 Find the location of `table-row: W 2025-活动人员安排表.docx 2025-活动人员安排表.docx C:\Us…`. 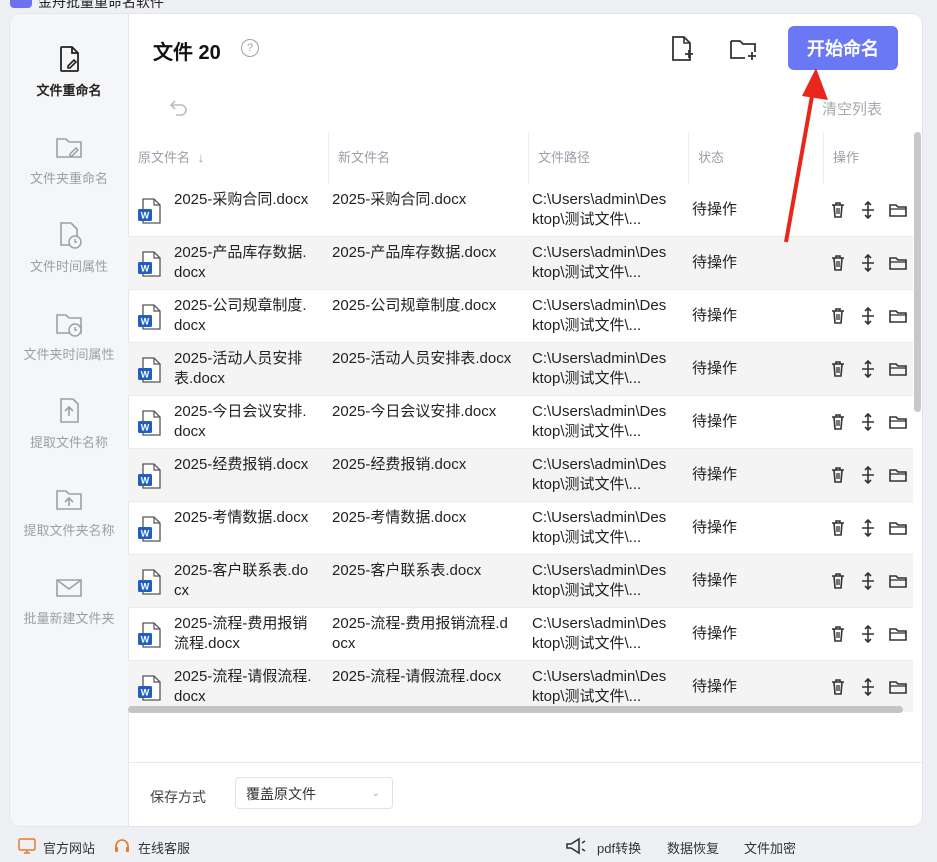

table-row: W 2025-活动人员安排表.docx 2025-活动人员安排表.docx C:\Us… is located at coordinates (520, 369).